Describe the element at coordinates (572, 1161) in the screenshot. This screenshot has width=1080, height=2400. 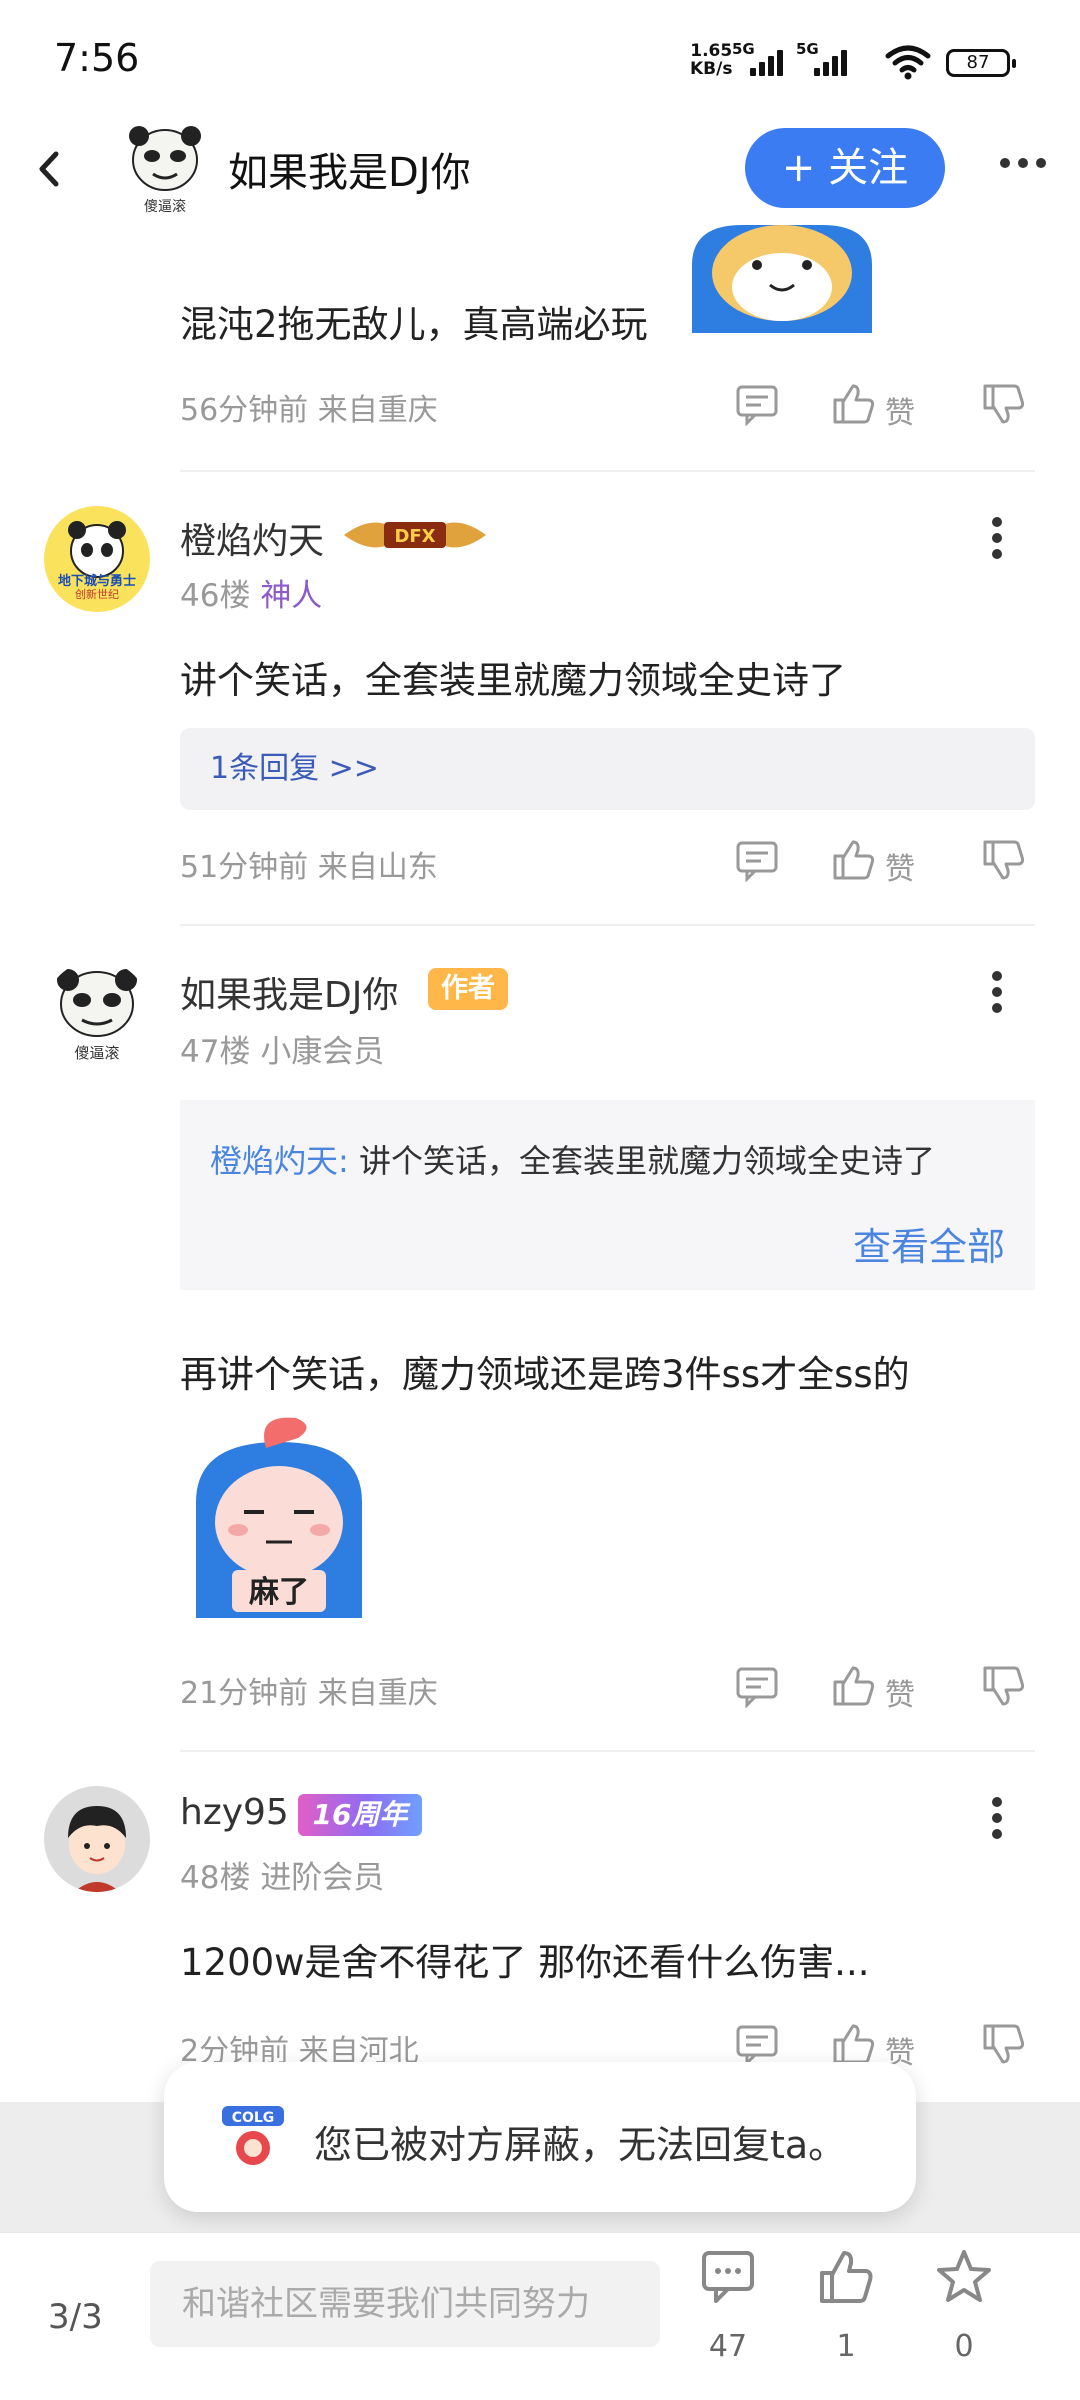
I see `quote-text: 橙焰灼天: 讲个笑话，全套装里就魔力领域全史诗了` at that location.